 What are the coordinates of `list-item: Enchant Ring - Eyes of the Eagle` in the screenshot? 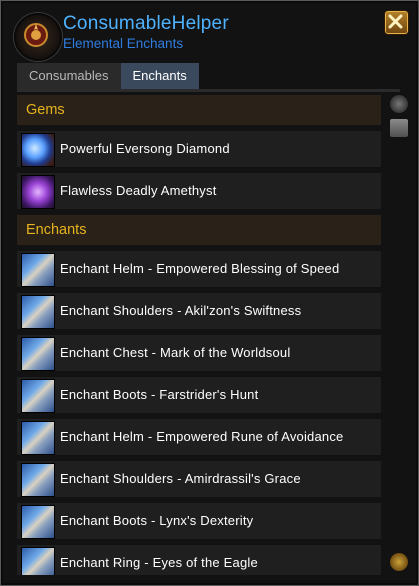 It's located at (199, 560).